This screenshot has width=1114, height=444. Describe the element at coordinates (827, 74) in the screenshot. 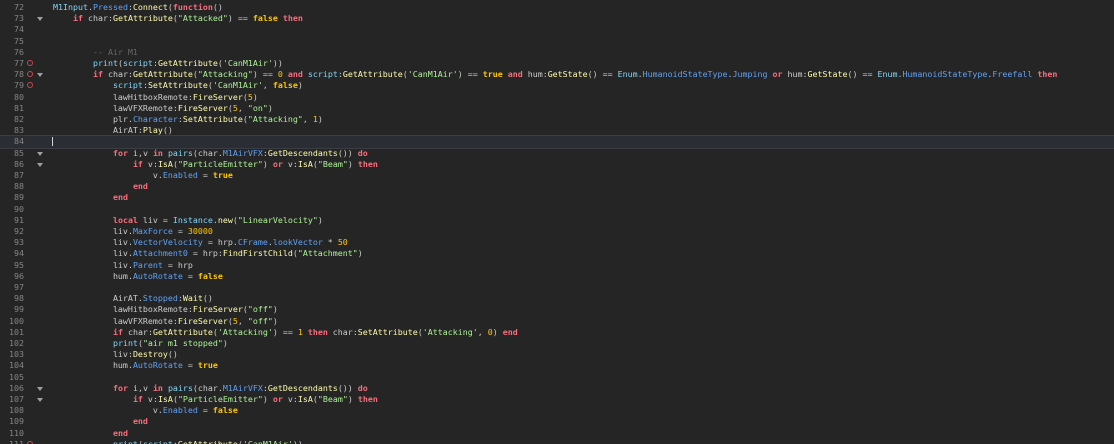

I see `code-token: GetState` at that location.